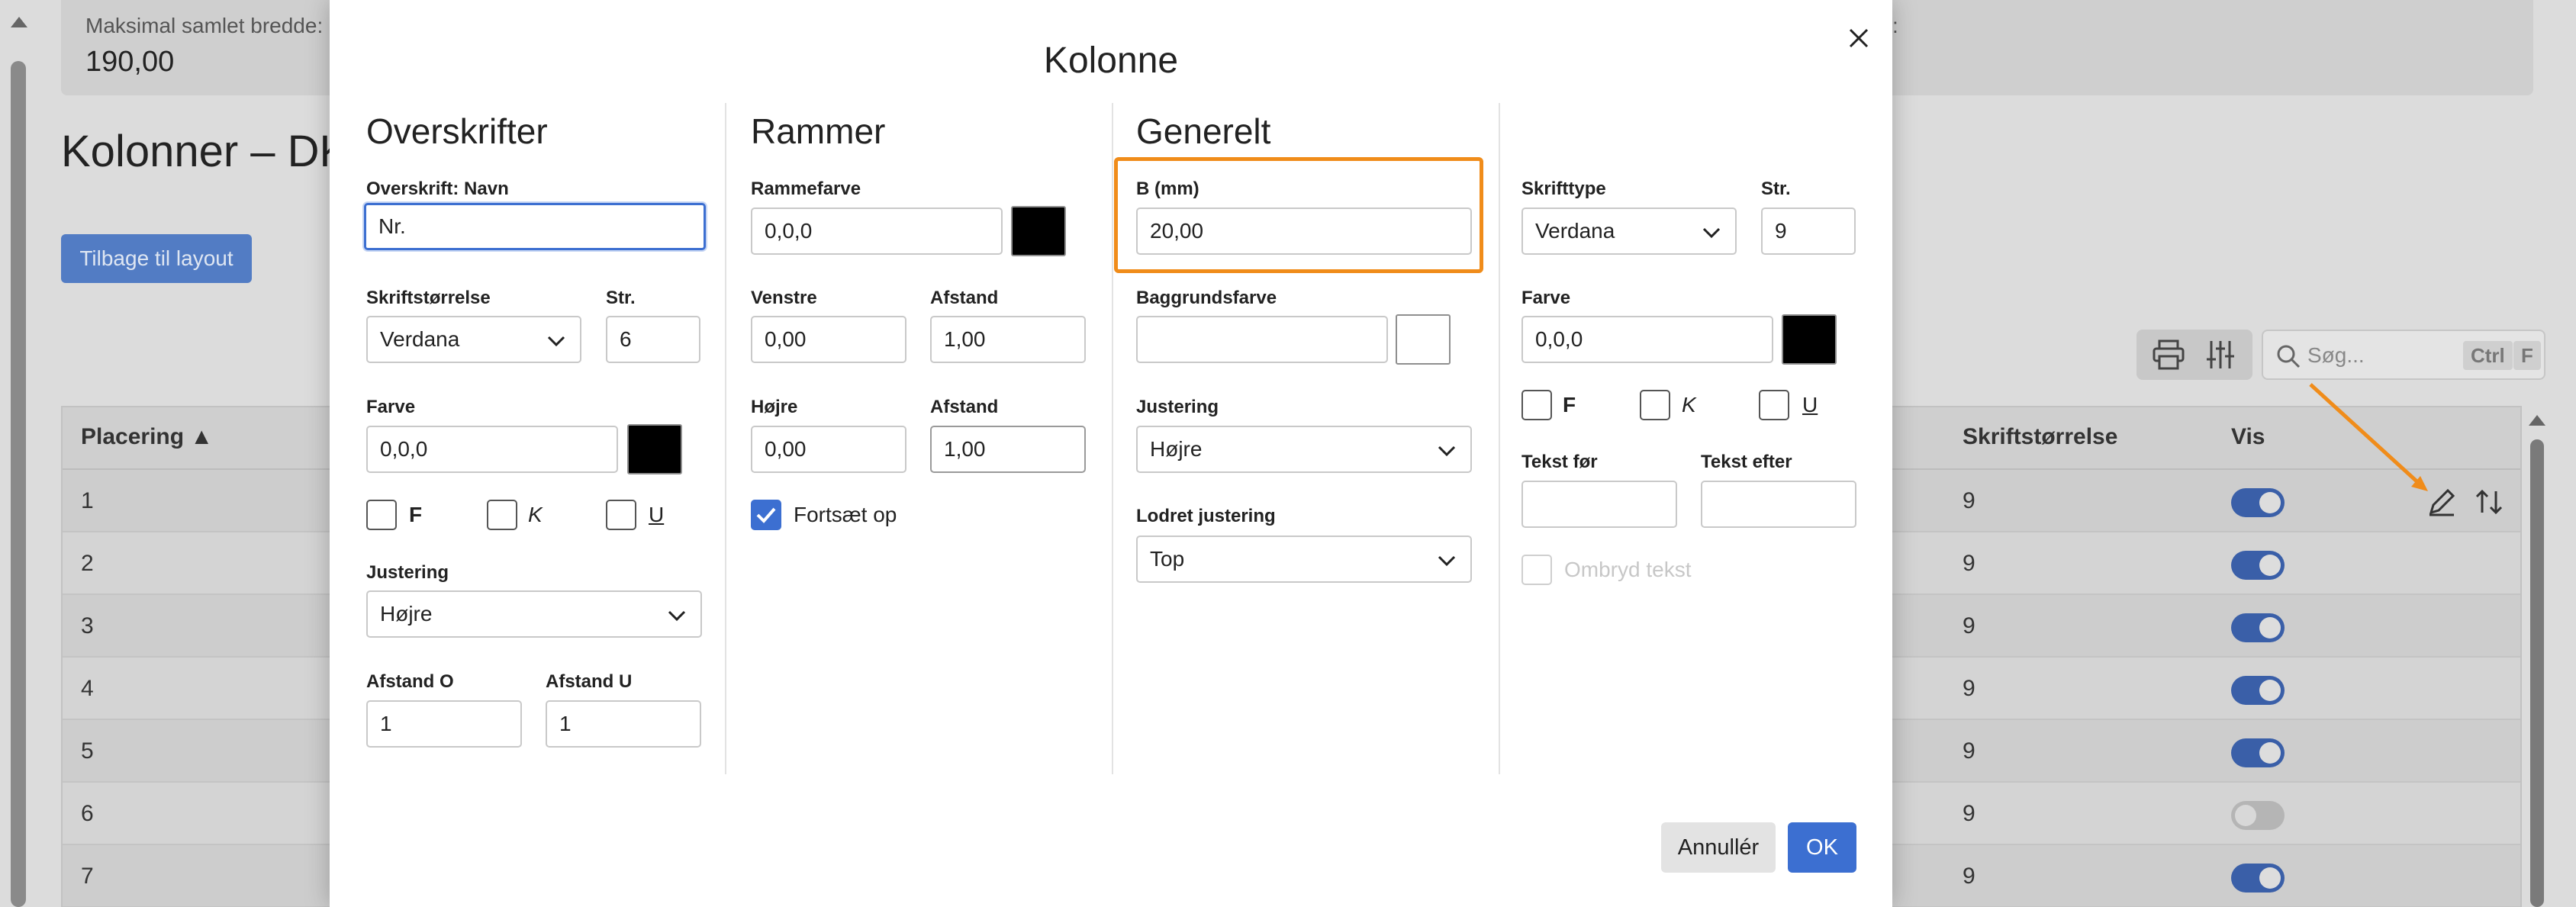 This screenshot has width=2576, height=907. Describe the element at coordinates (1599, 504) in the screenshot. I see `text-before-input` at that location.